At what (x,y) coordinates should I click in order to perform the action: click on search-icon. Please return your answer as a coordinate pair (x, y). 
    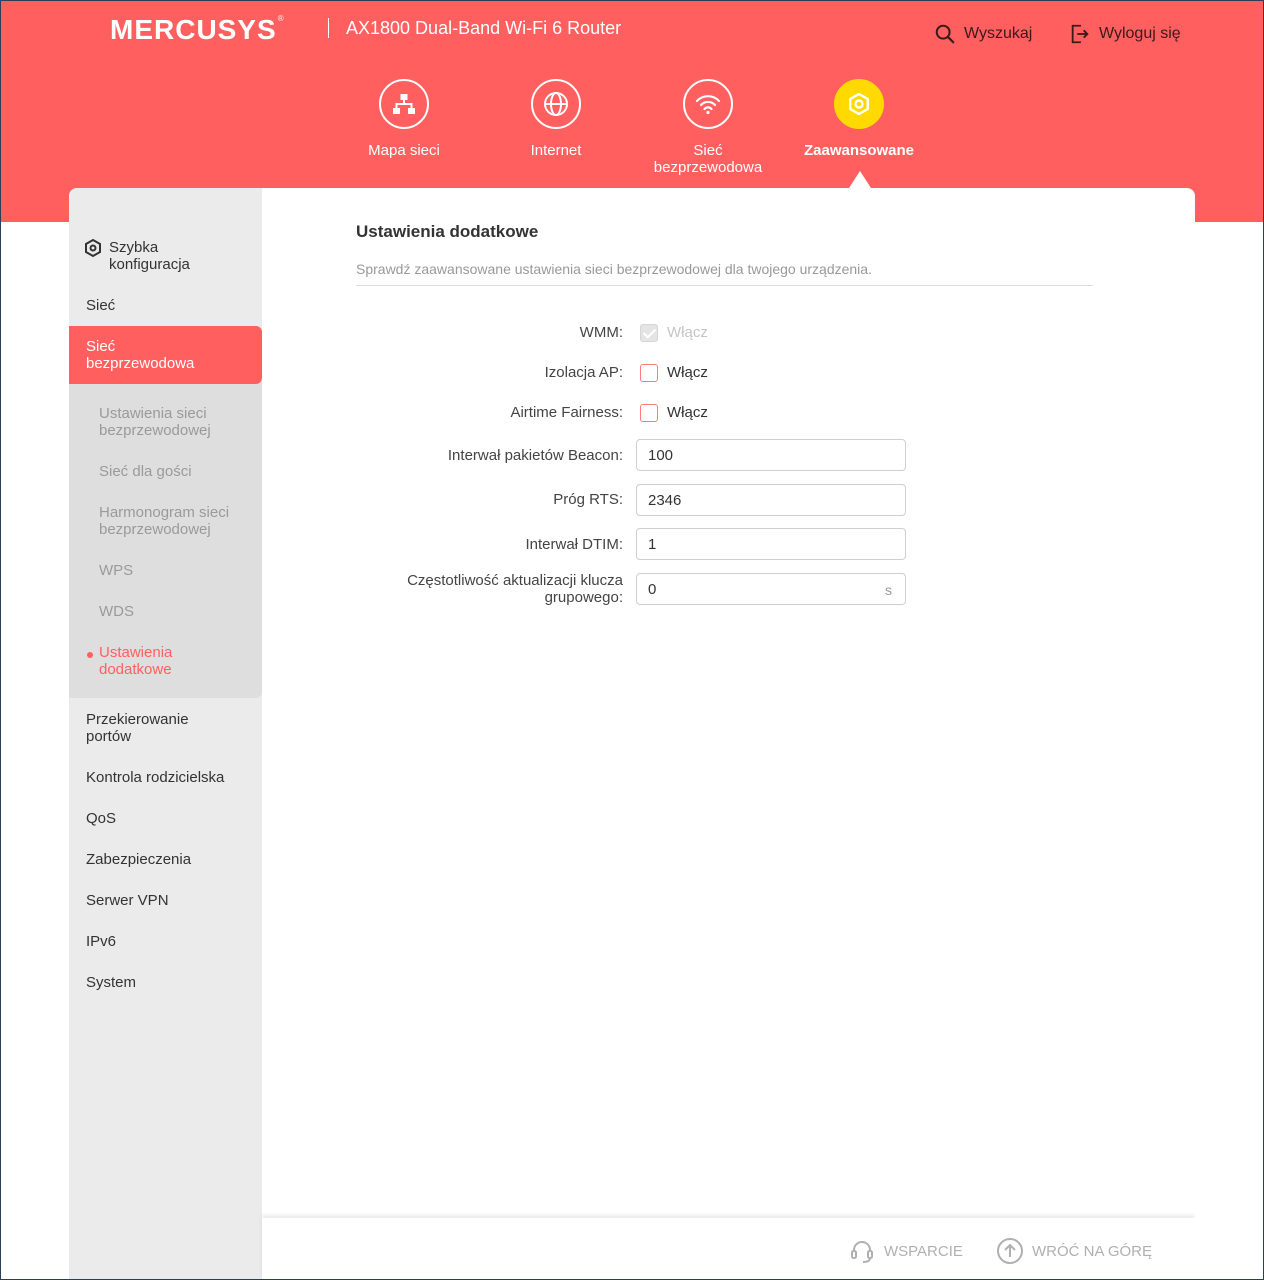
    Looking at the image, I should click on (945, 34).